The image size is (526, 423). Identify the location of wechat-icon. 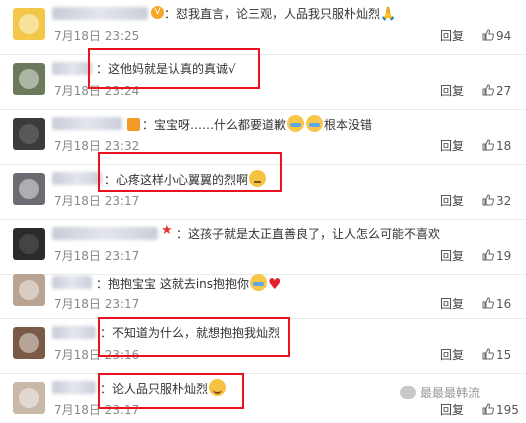
(408, 392).